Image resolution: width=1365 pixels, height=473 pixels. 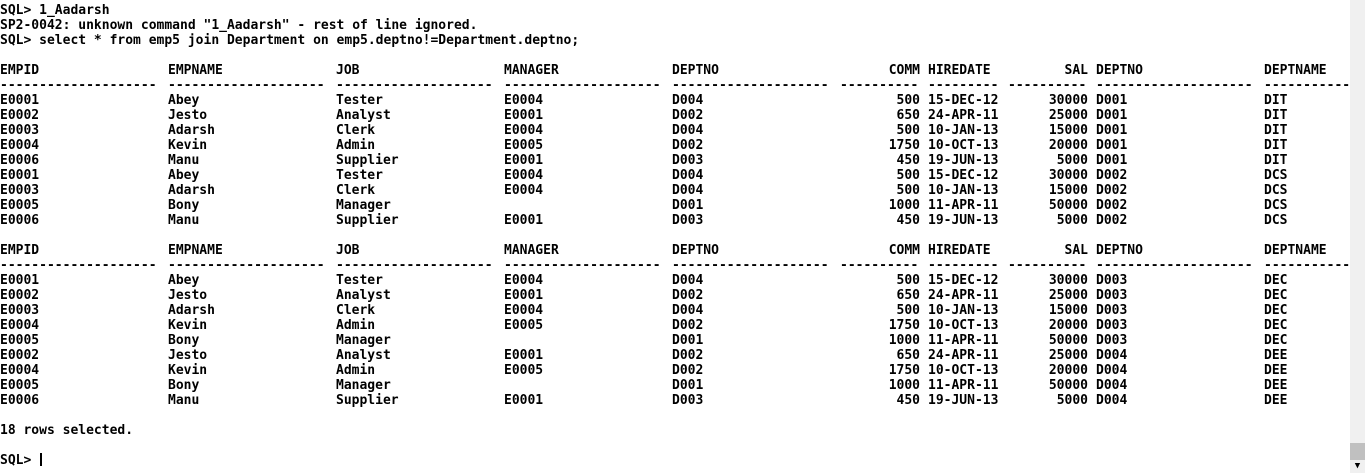 I want to click on column-header: EMPNAME, so click(x=195, y=250).